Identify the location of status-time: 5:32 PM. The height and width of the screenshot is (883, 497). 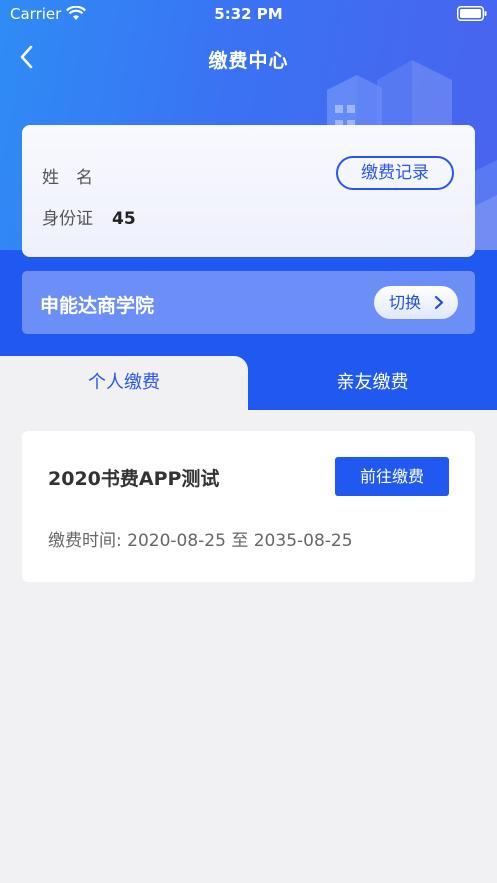
(248, 14).